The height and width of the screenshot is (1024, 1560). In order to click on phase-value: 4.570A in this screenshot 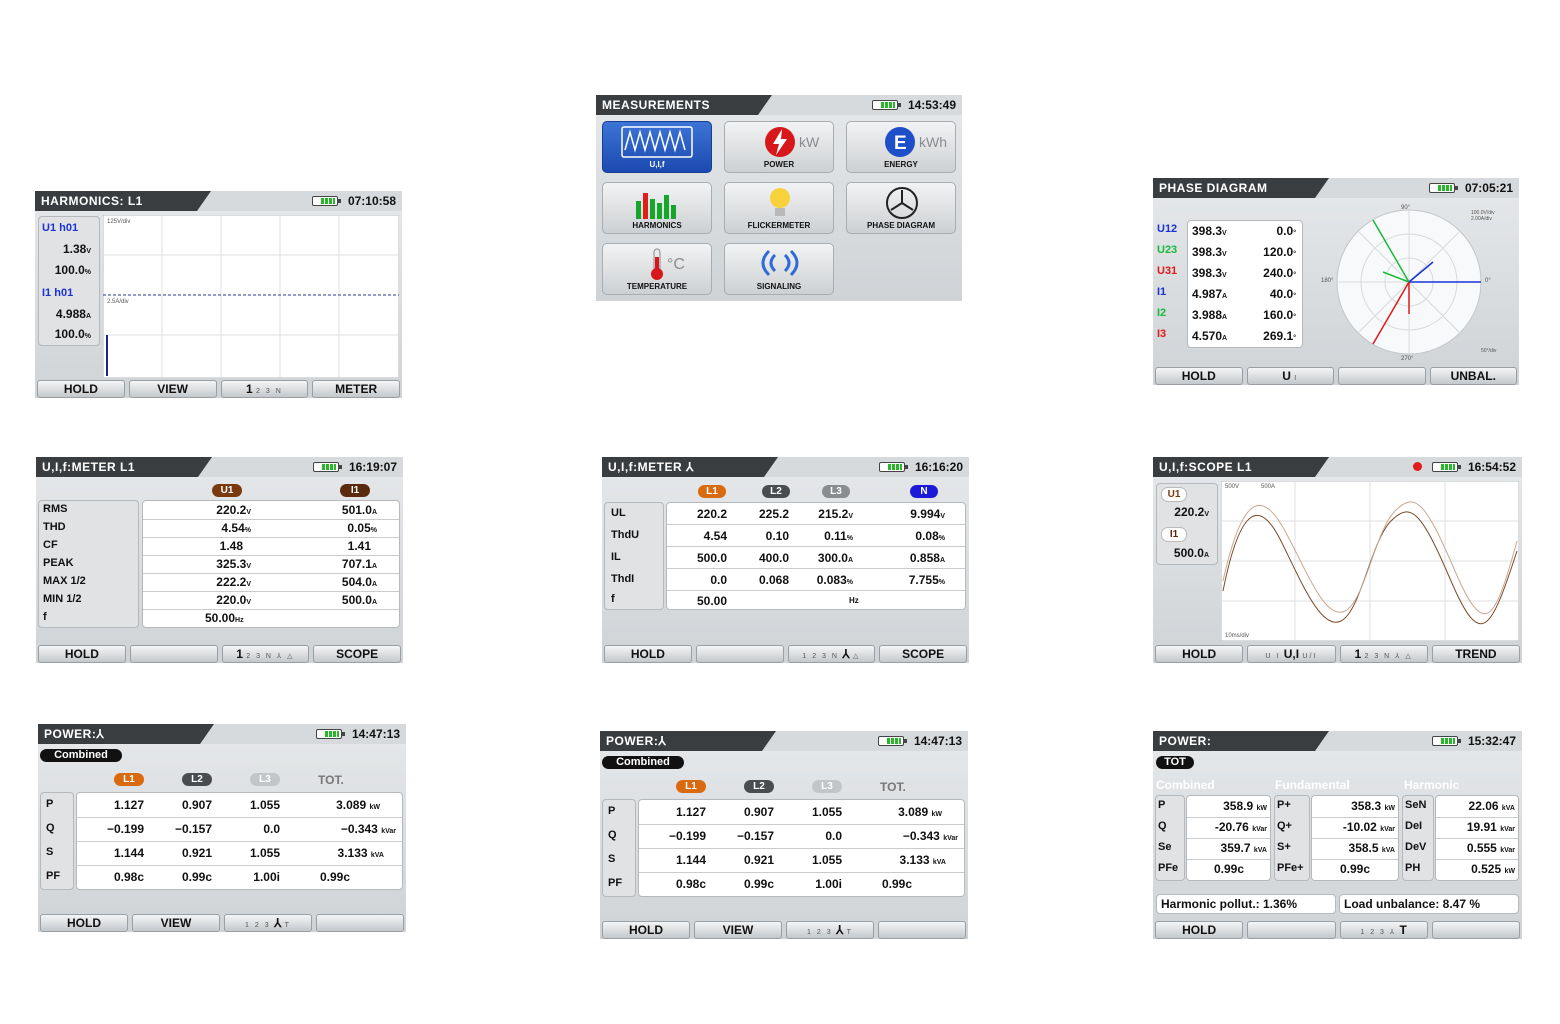, I will do `click(1210, 336)`.